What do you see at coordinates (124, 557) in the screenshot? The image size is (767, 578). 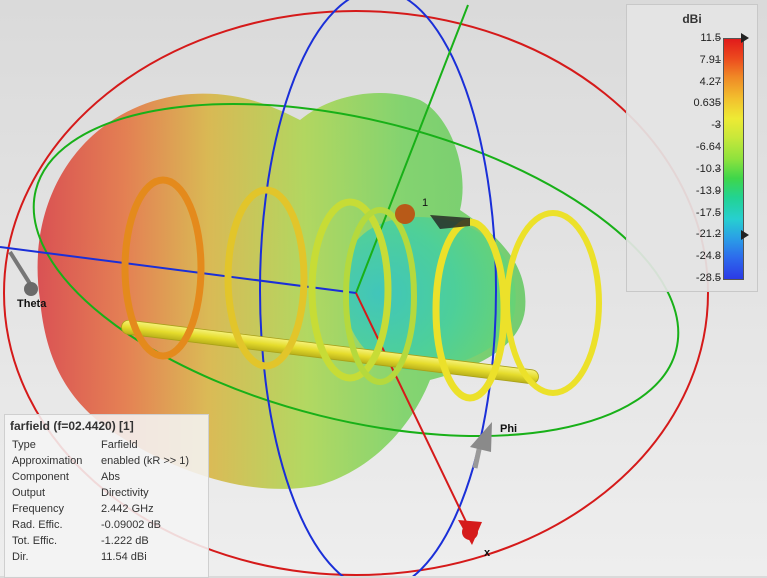 I see `info-row-value: 11.54 dBi` at bounding box center [124, 557].